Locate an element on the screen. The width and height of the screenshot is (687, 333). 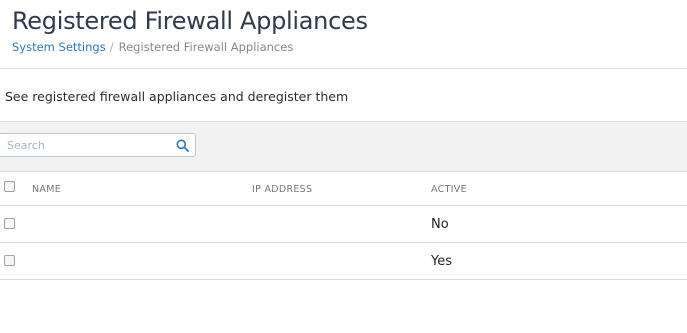
column-header-name: NAME is located at coordinates (46, 189).